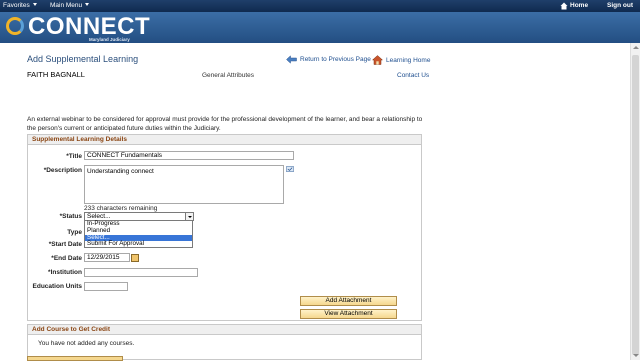 The width and height of the screenshot is (640, 361). I want to click on general-attributes-label: General Attributes, so click(228, 75).